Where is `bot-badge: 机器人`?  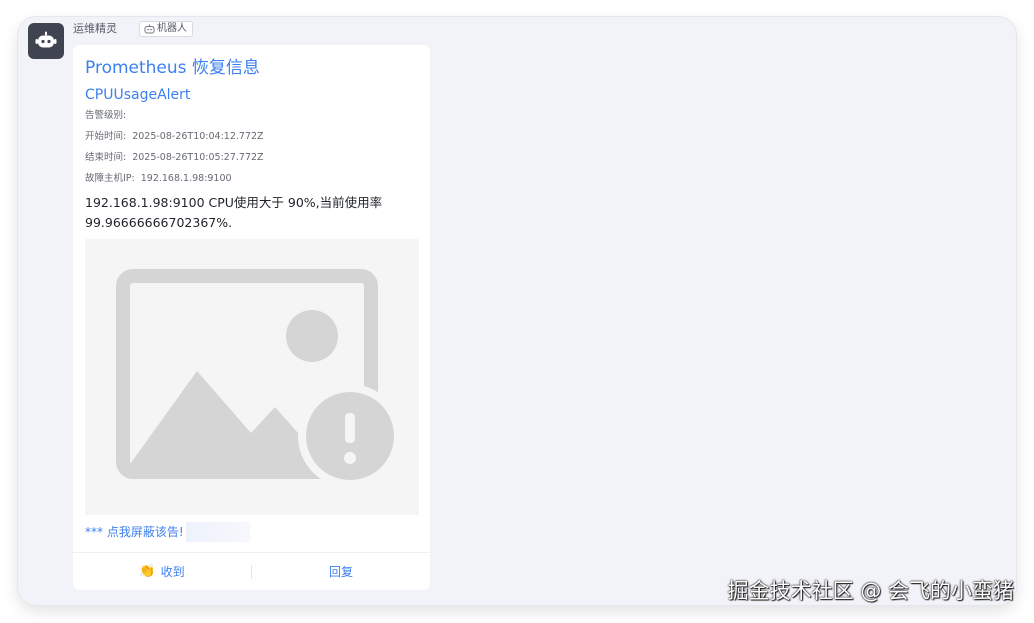
bot-badge: 机器人 is located at coordinates (166, 29).